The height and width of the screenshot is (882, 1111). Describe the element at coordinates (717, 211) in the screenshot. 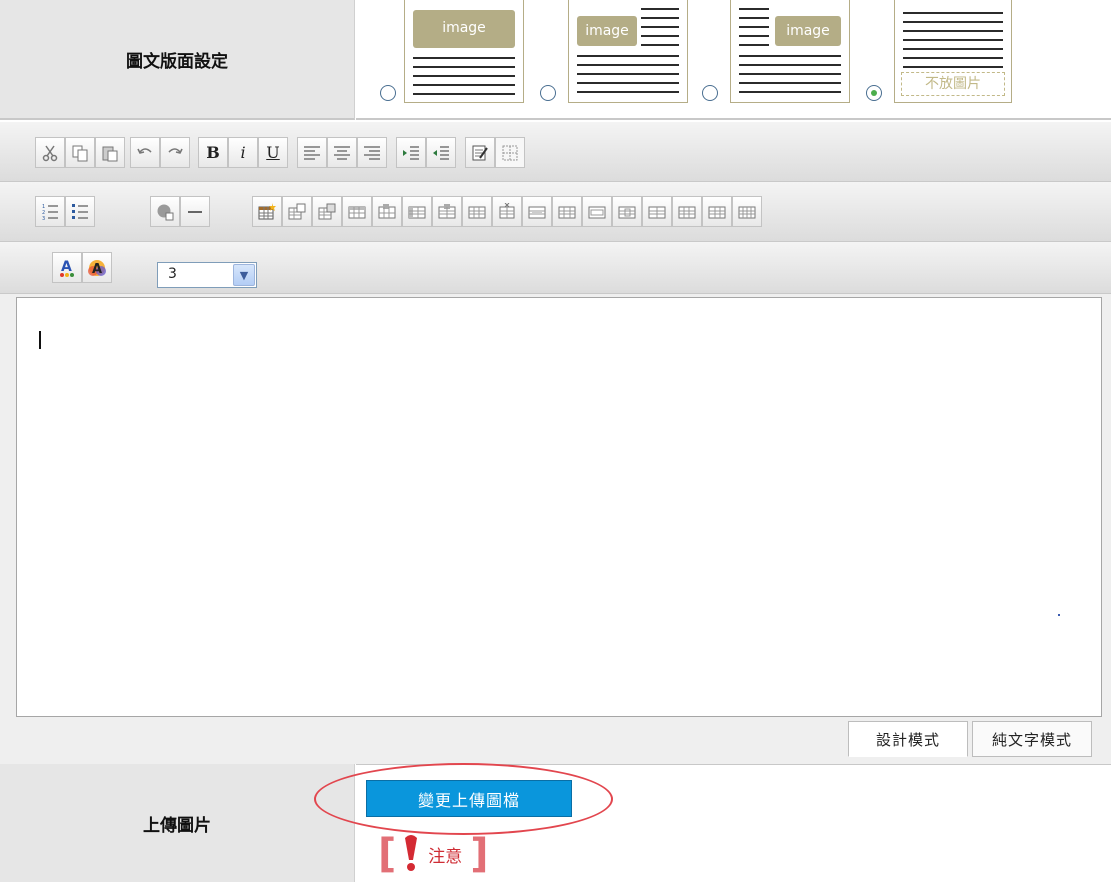

I see `table-split-row-icon` at that location.